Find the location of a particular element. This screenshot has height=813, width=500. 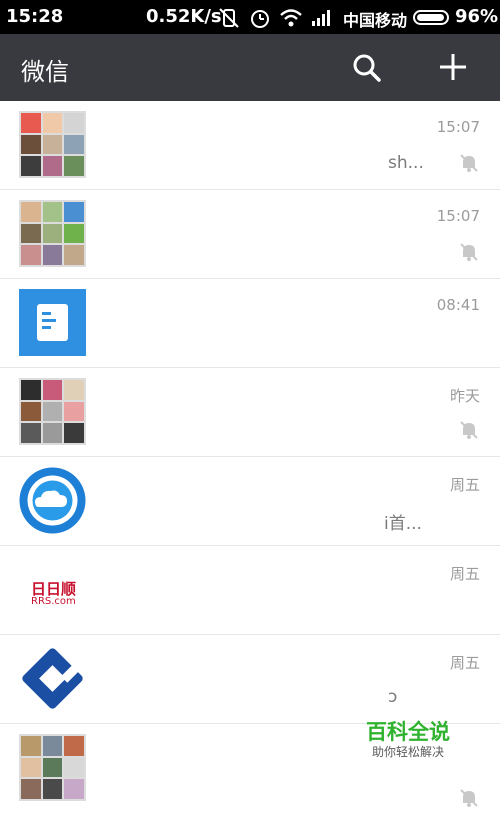

rrs-avatar: 日日顺 RRS.com is located at coordinates (52, 589).